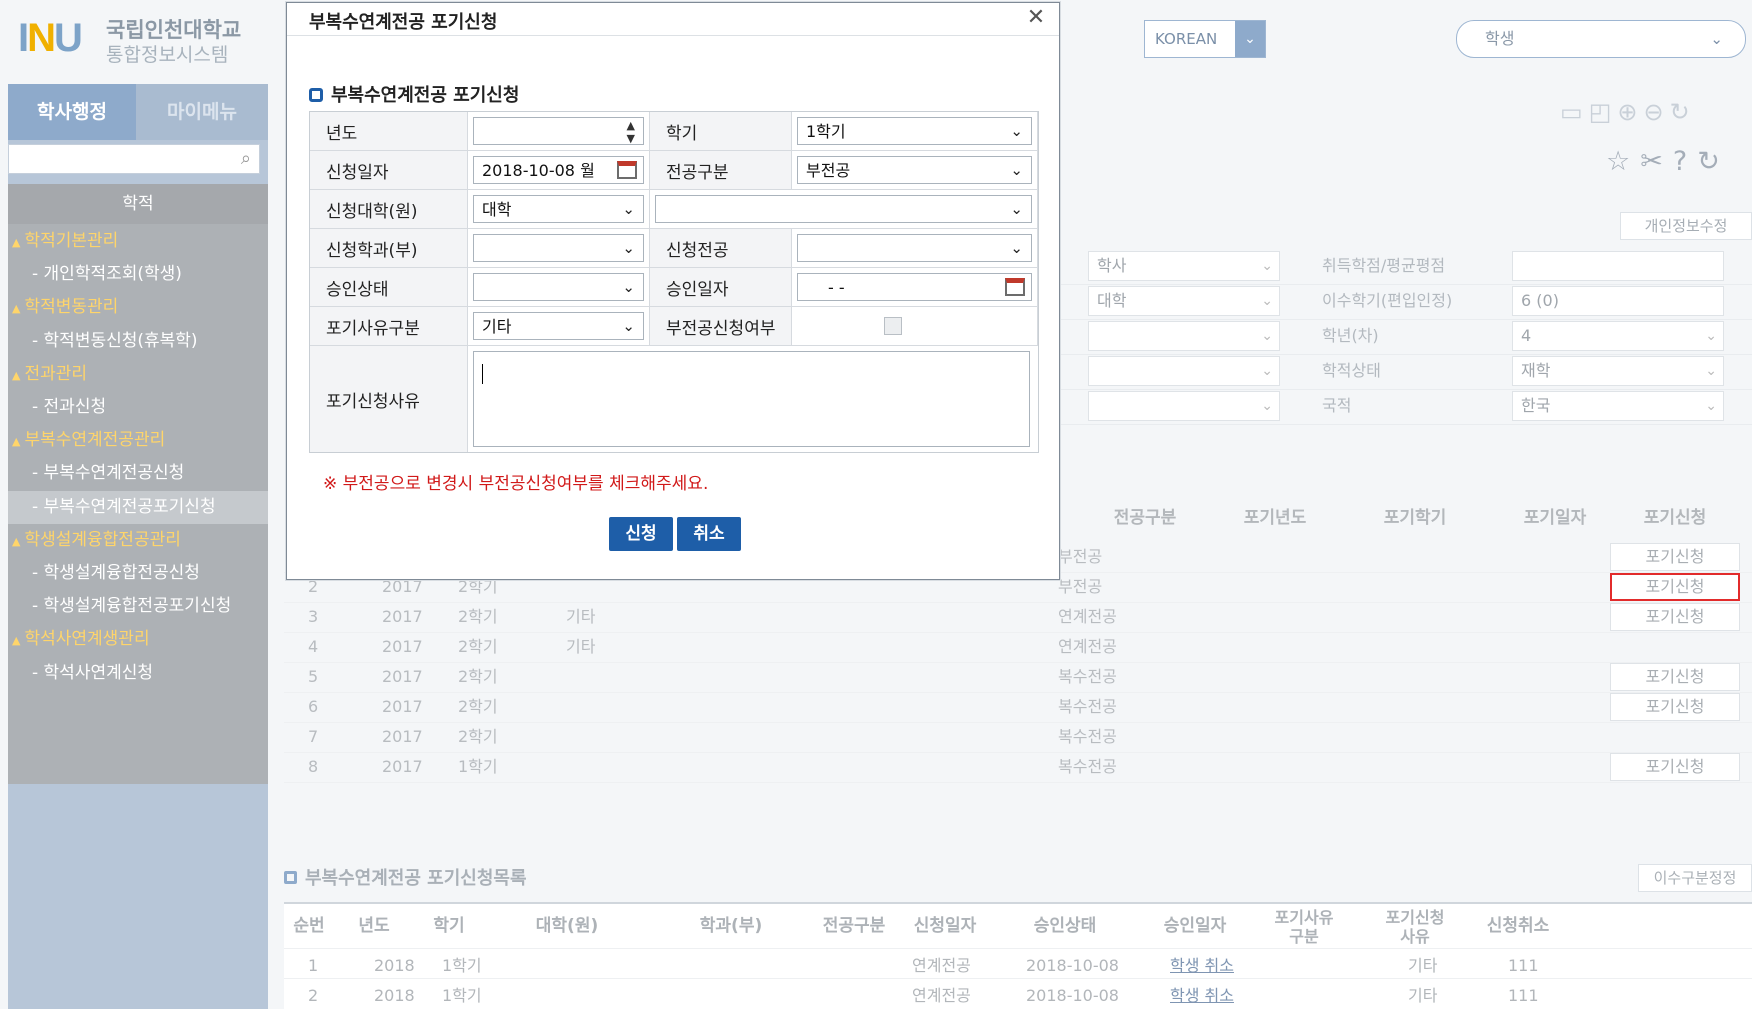  What do you see at coordinates (1406, 300) in the screenshot?
I see `info-row: 대학 ⌄ 이수학기(편입인정) 6 (0)` at bounding box center [1406, 300].